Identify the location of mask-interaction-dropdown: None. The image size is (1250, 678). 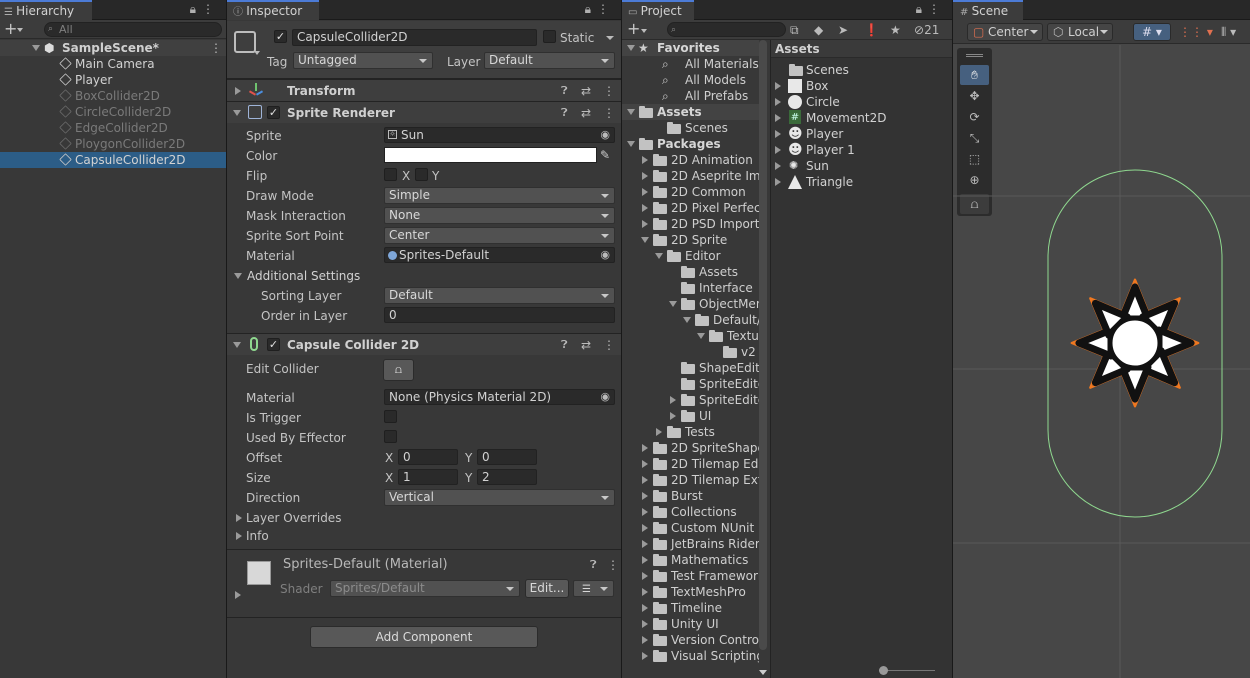
(499, 215).